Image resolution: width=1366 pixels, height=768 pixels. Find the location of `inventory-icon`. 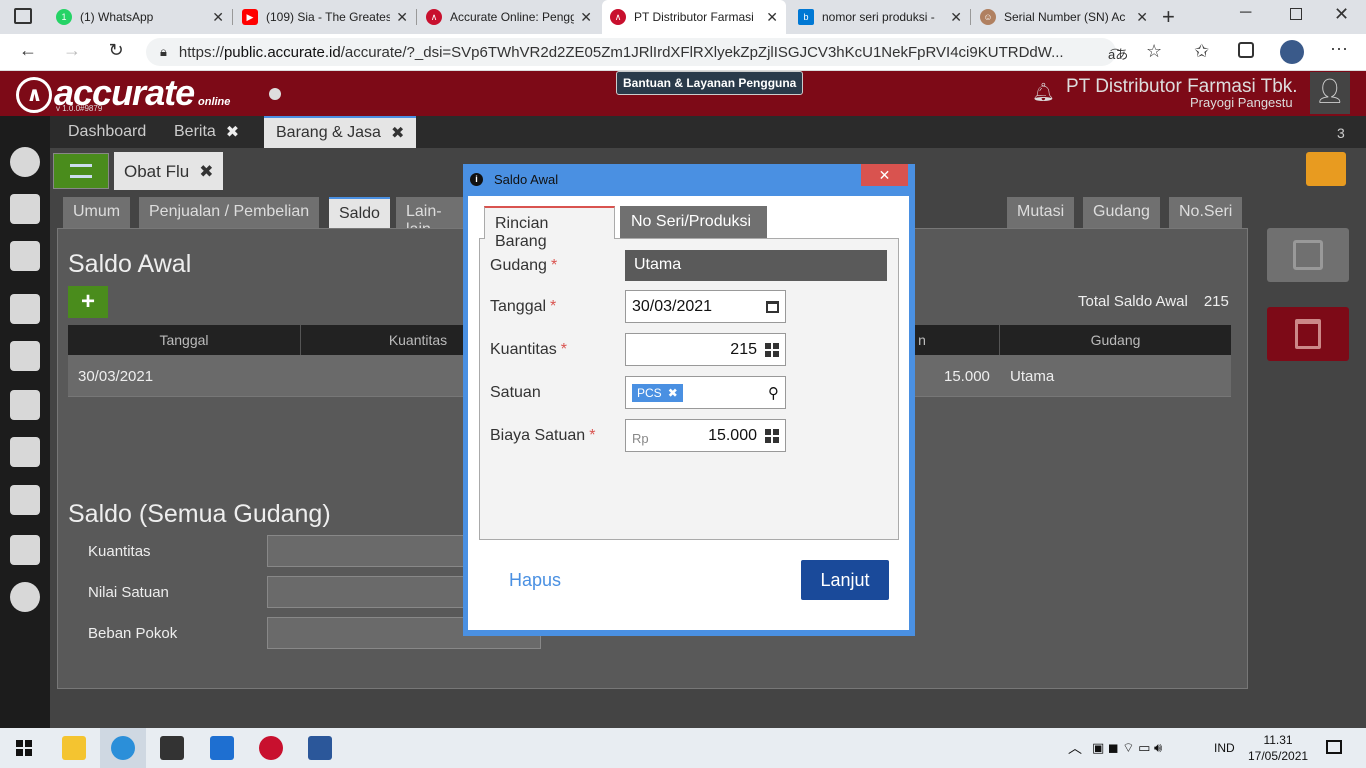

inventory-icon is located at coordinates (25, 452).